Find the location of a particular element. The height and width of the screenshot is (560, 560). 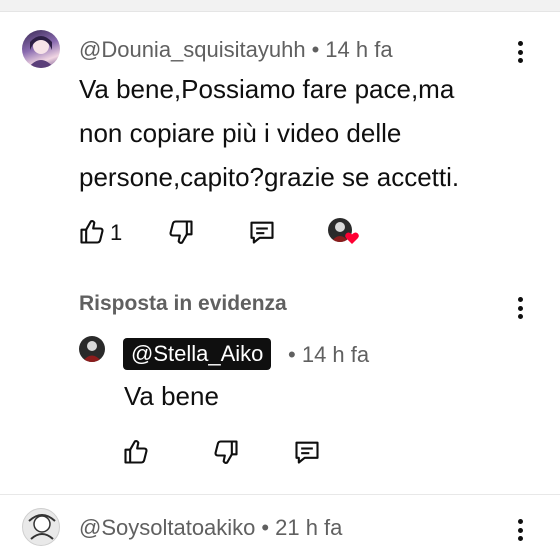

reply-avatar is located at coordinates (92, 349).